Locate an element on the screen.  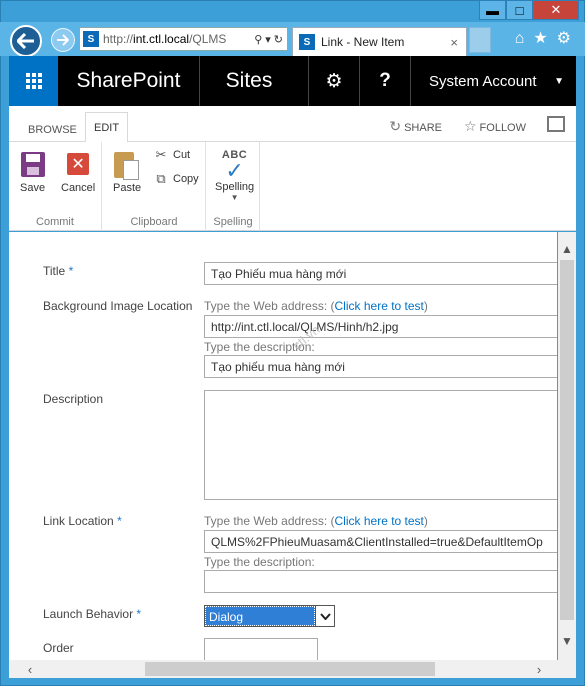
commit-group-label: Commit is located at coordinates (55, 222).